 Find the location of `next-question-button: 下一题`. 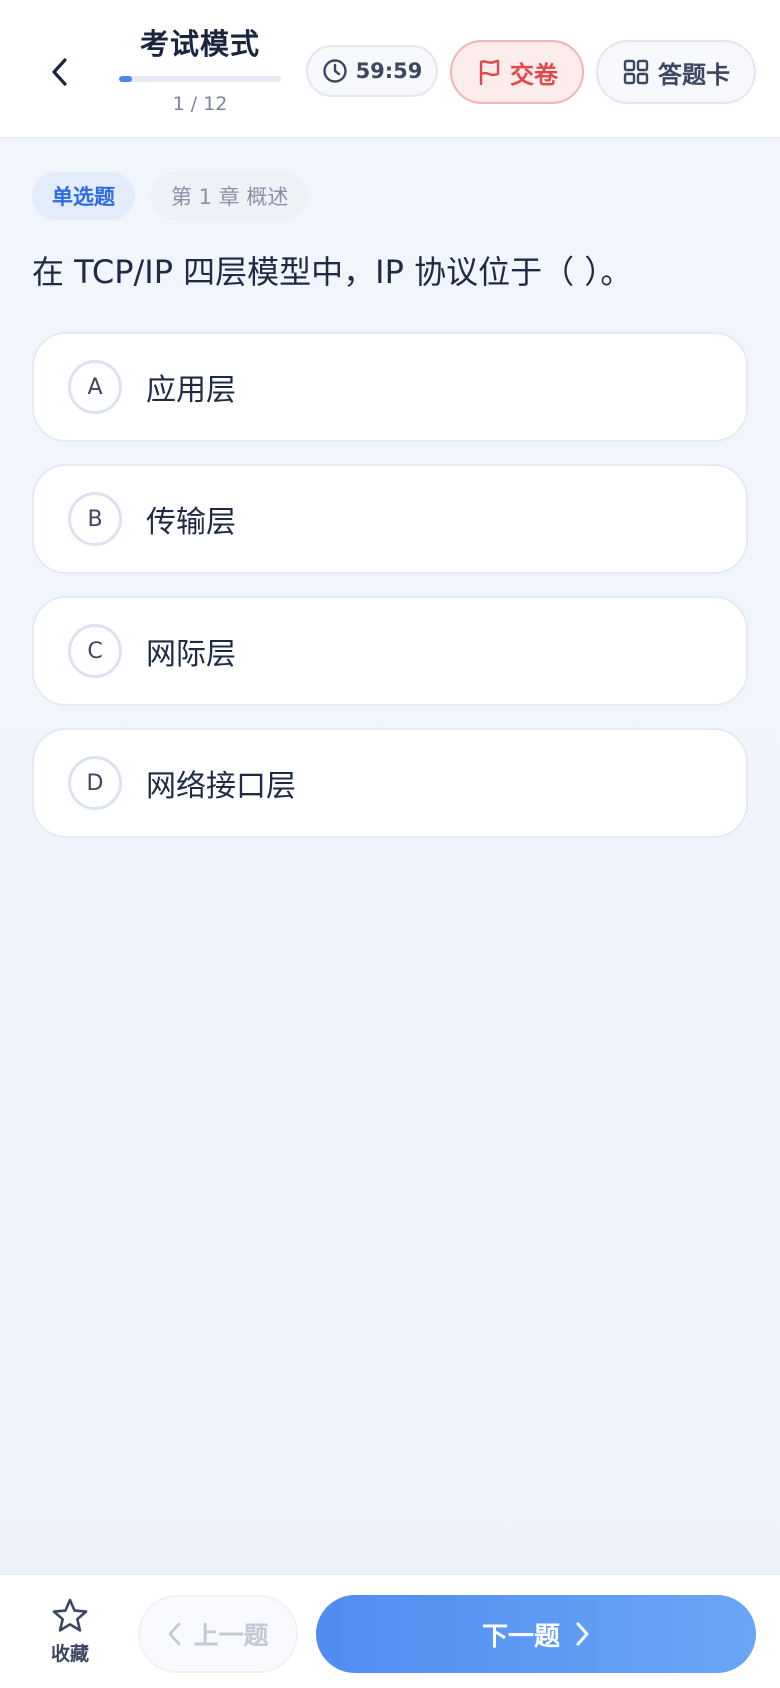

next-question-button: 下一题 is located at coordinates (536, 1634).